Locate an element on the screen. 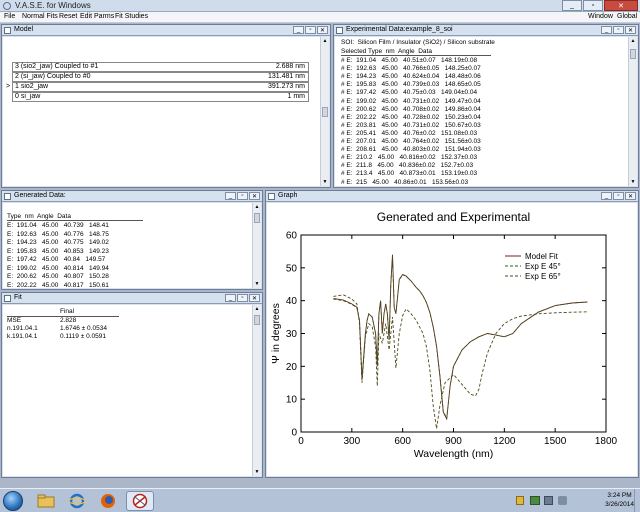 Image resolution: width=640 pixels, height=512 pixels. firefox-icon is located at coordinates (108, 501).